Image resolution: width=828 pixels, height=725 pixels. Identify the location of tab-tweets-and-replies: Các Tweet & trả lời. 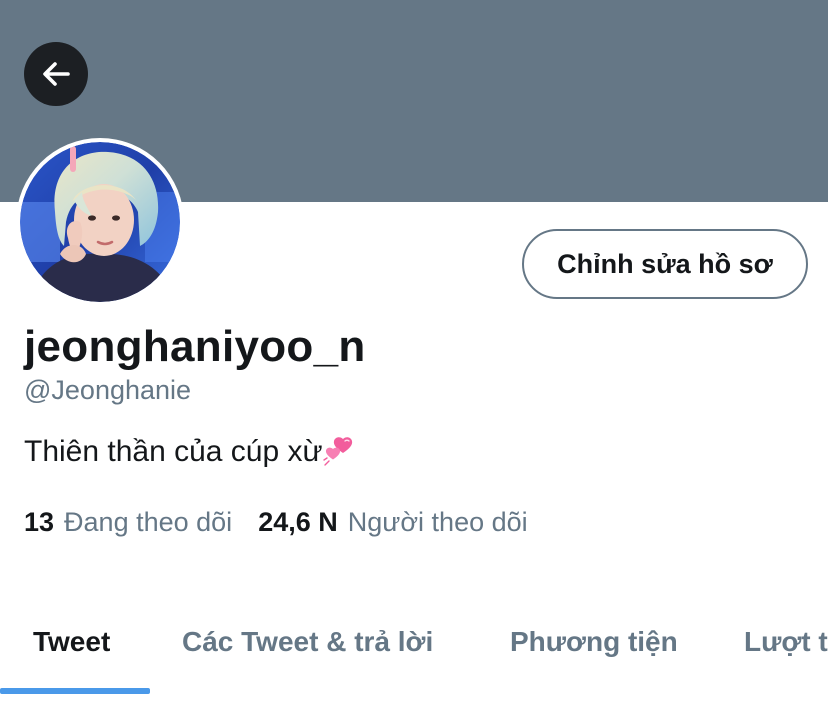
(307, 646).